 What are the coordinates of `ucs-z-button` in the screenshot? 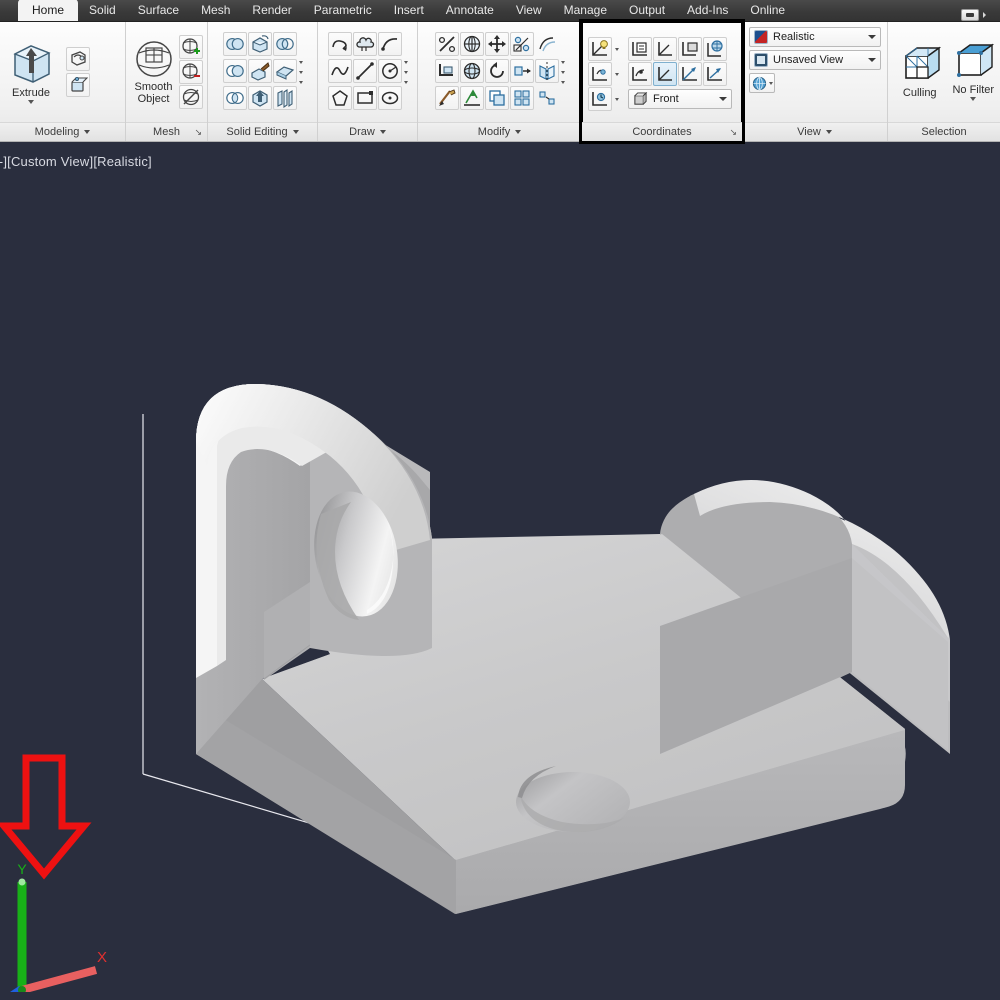 It's located at (715, 74).